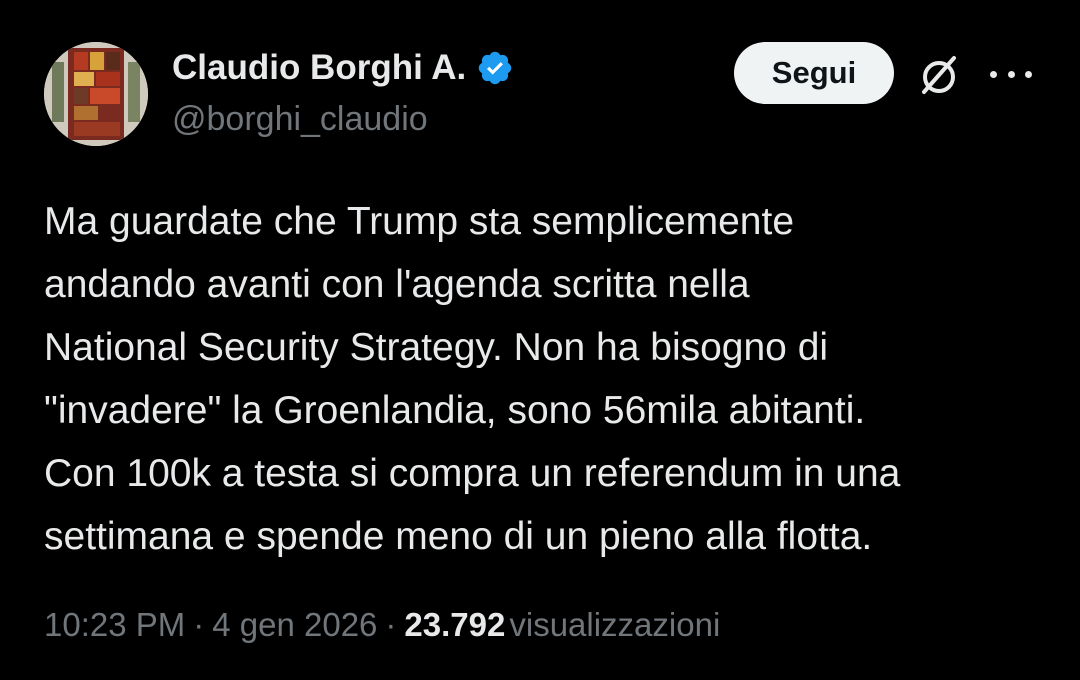 The image size is (1080, 680). Describe the element at coordinates (939, 75) in the screenshot. I see `grok-icon` at that location.